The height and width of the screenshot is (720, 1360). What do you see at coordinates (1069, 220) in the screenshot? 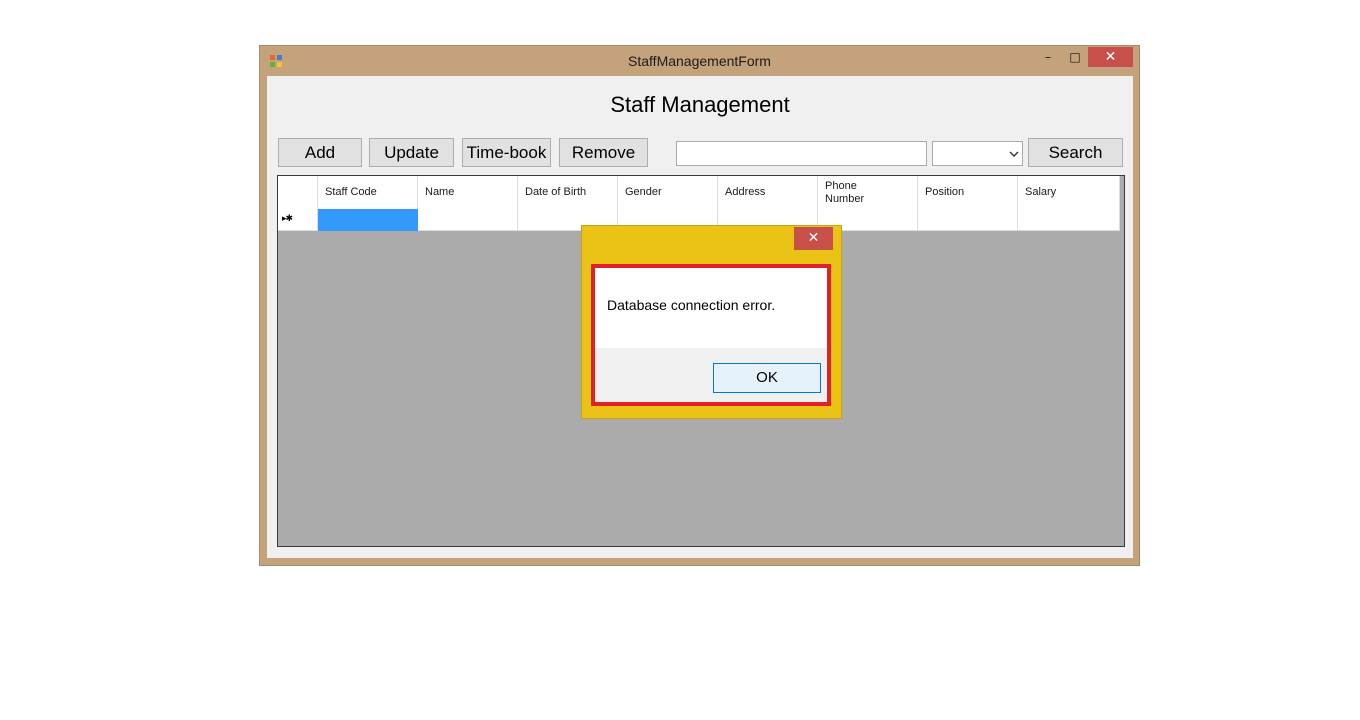
I see `cell-salary` at bounding box center [1069, 220].